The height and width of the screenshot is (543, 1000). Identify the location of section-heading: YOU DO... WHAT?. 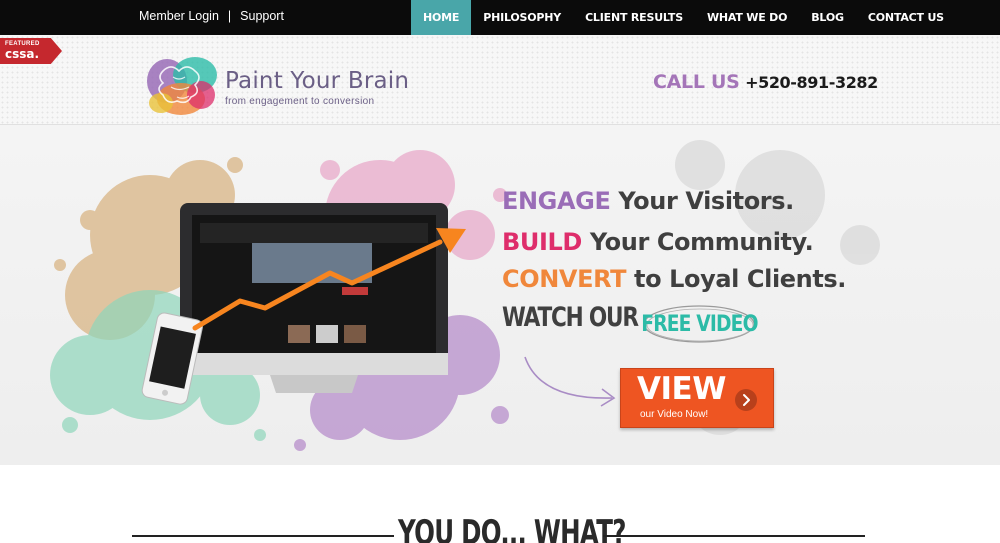
(500, 526).